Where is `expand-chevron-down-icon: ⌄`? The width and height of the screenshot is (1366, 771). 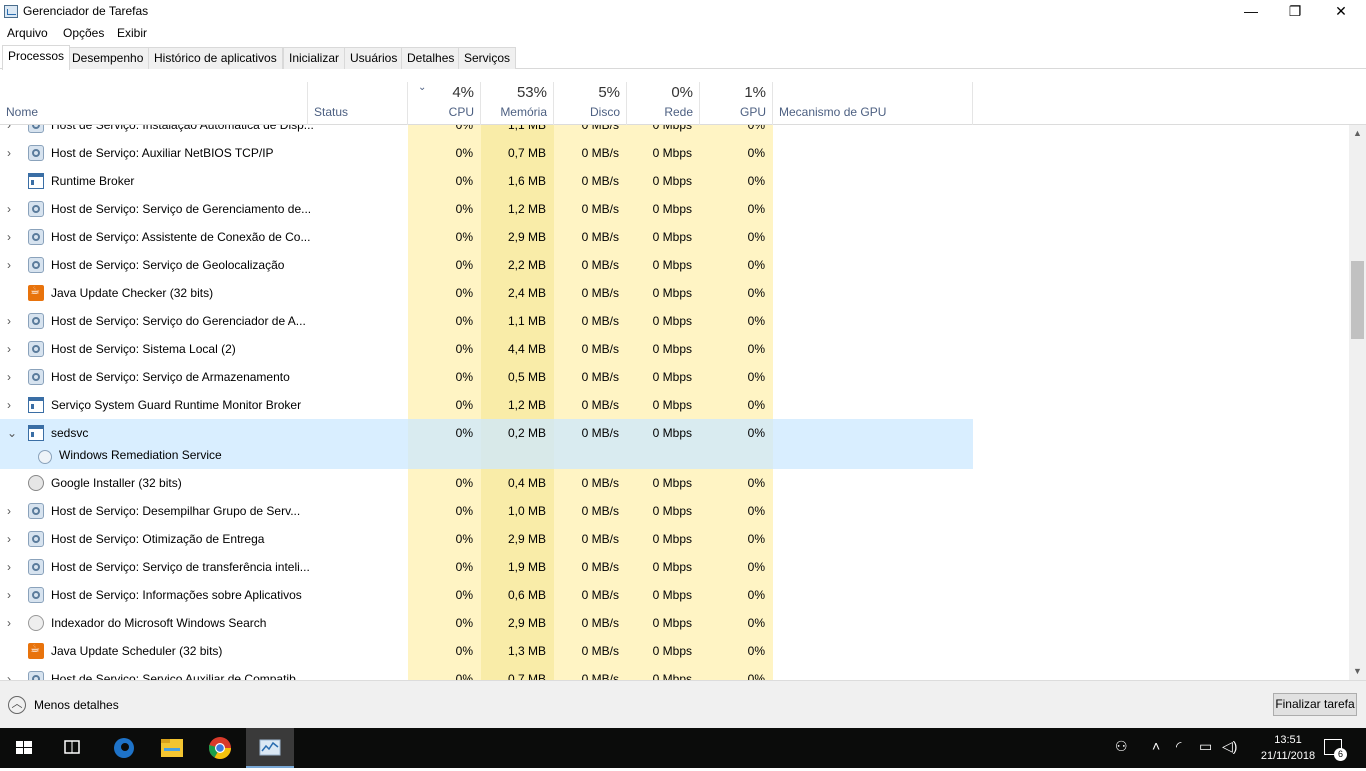
expand-chevron-down-icon: ⌄ is located at coordinates (13, 433).